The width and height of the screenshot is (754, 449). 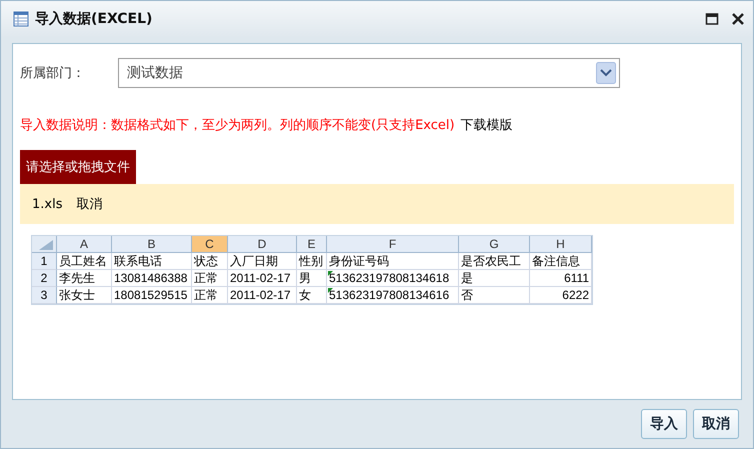 I want to click on table-cell: 513623197808134618, so click(x=393, y=278).